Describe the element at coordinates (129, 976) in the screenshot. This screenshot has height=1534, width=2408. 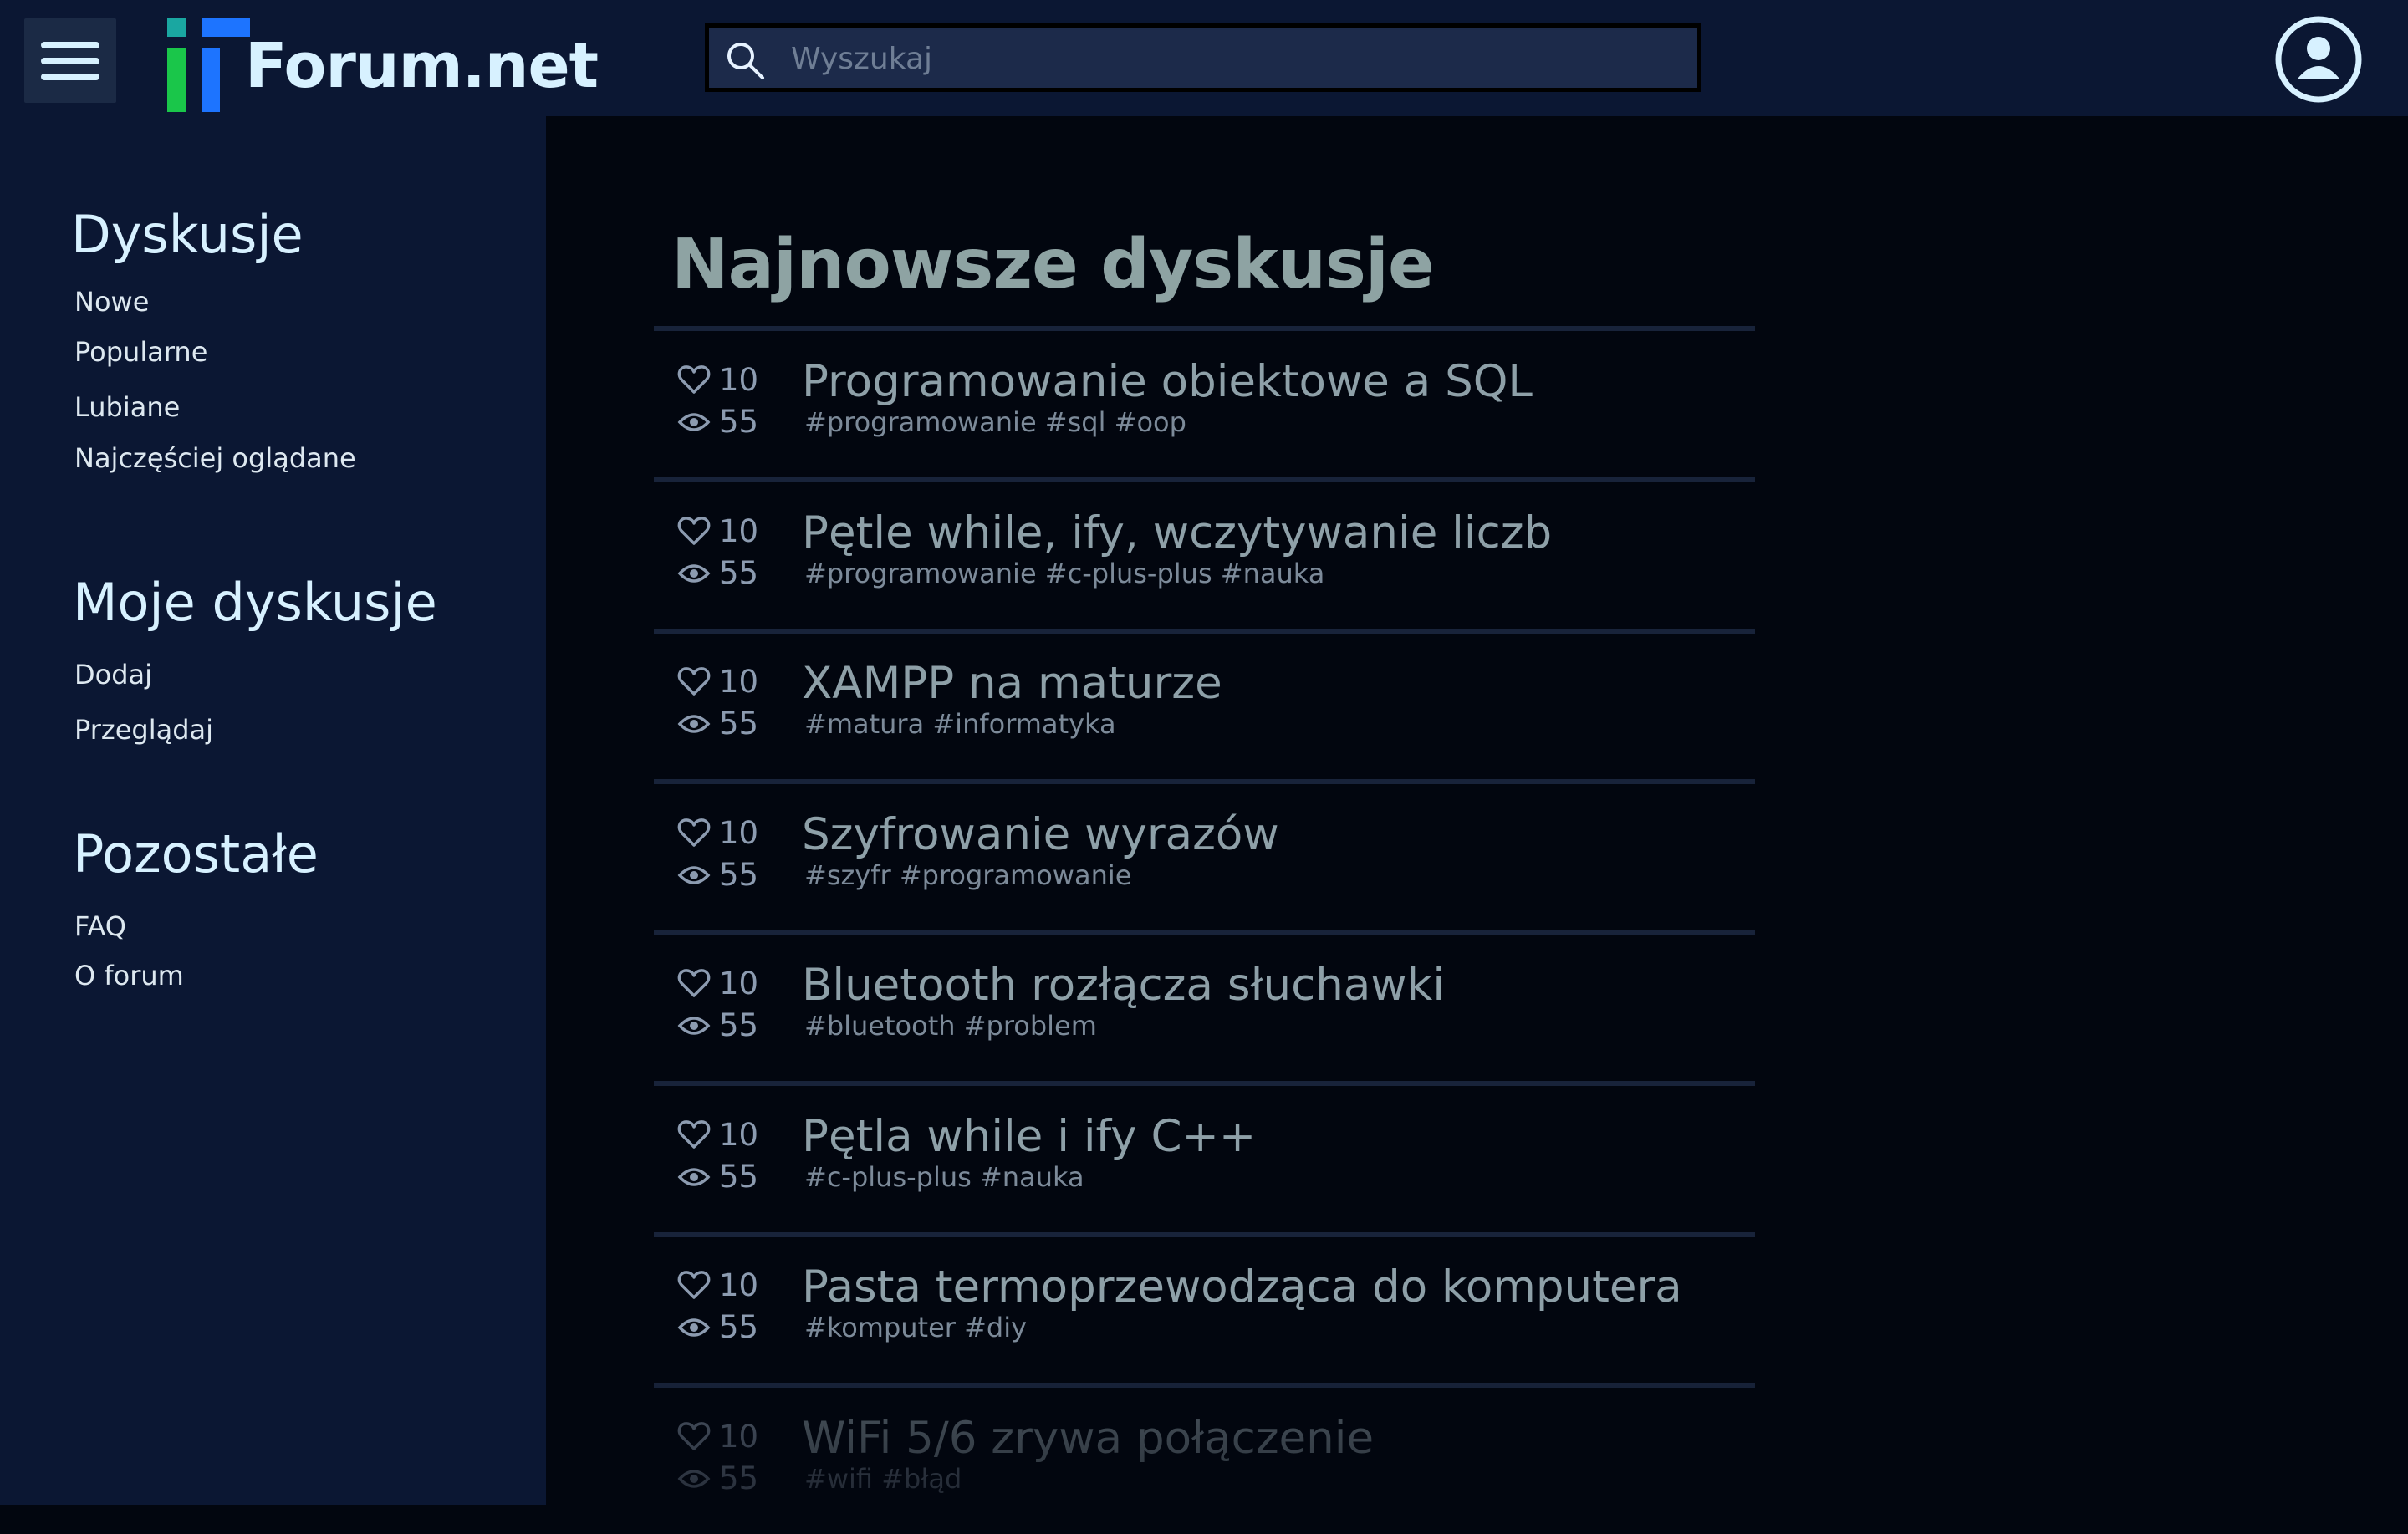
I see `sidebar-item-o-forum: O forum` at that location.